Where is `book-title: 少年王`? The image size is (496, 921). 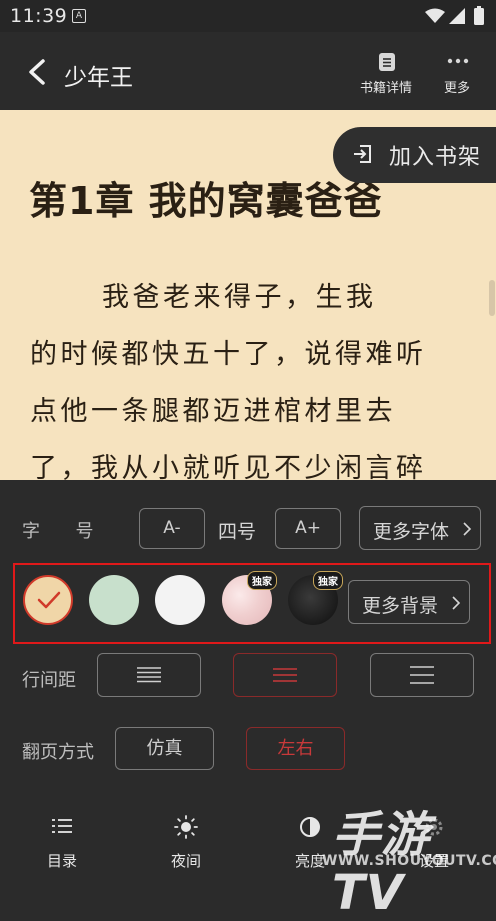
book-title: 少年王 is located at coordinates (98, 78).